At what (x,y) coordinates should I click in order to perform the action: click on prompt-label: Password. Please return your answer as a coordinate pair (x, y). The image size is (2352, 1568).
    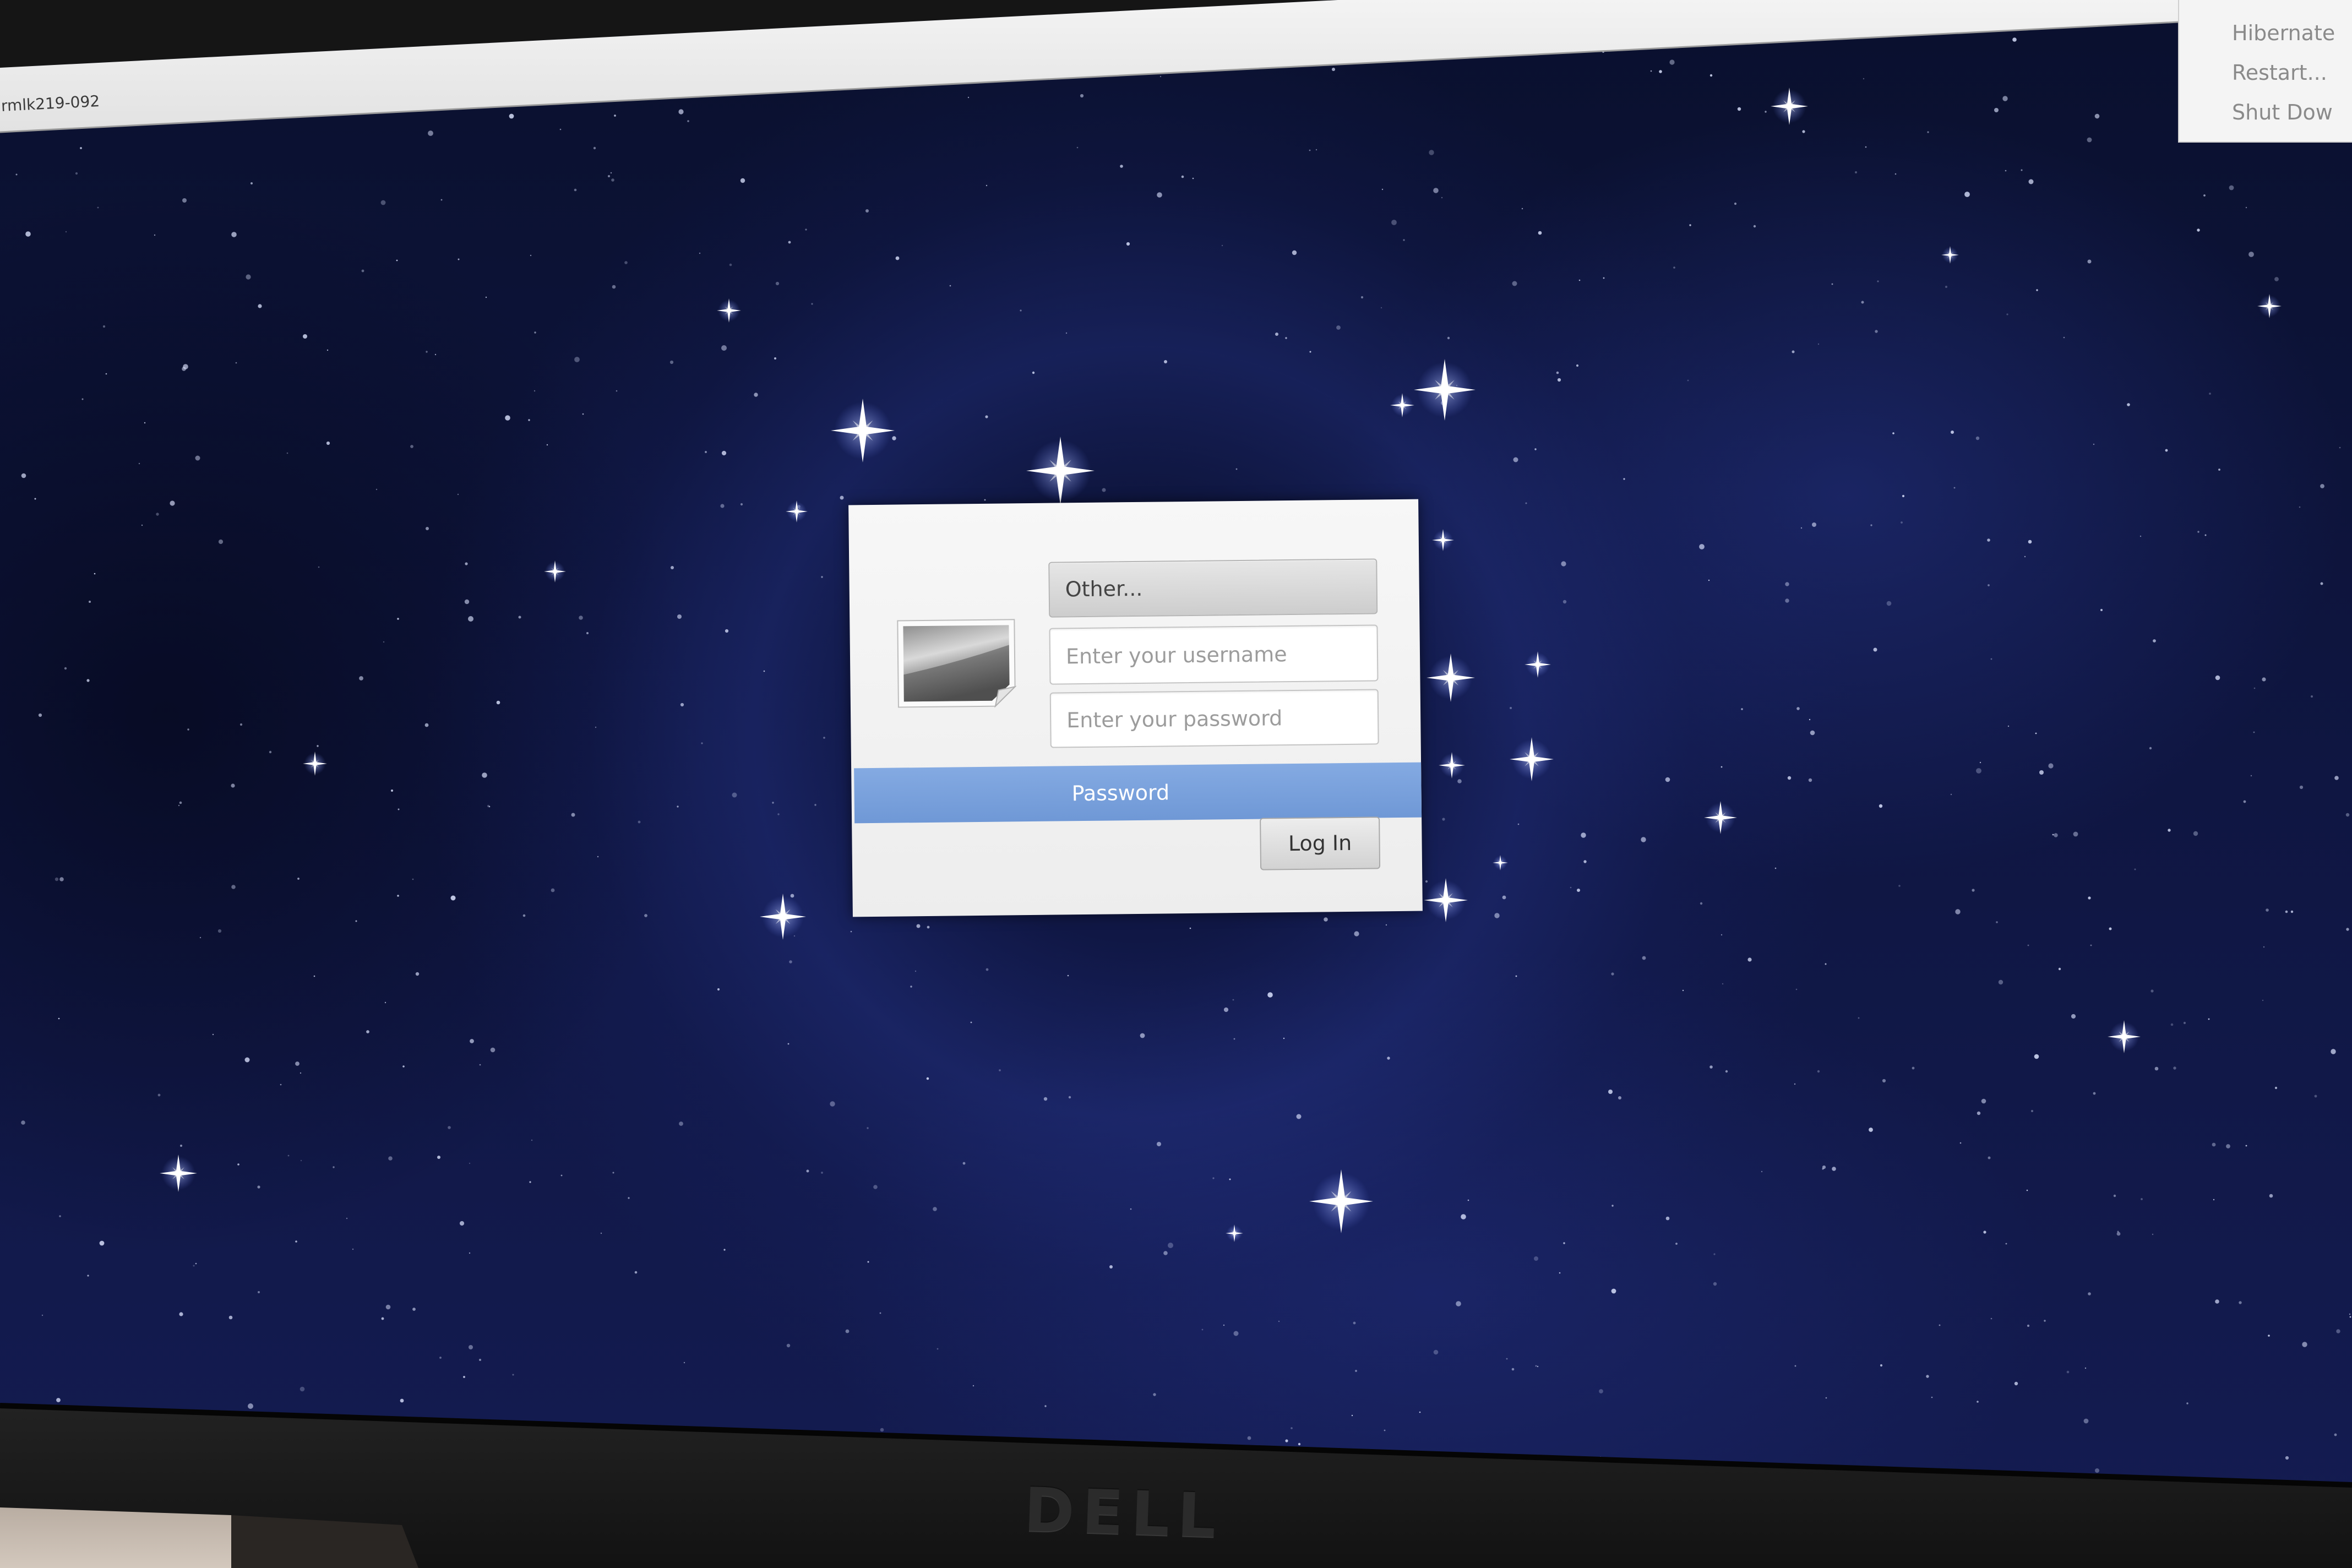
    Looking at the image, I should click on (1120, 793).